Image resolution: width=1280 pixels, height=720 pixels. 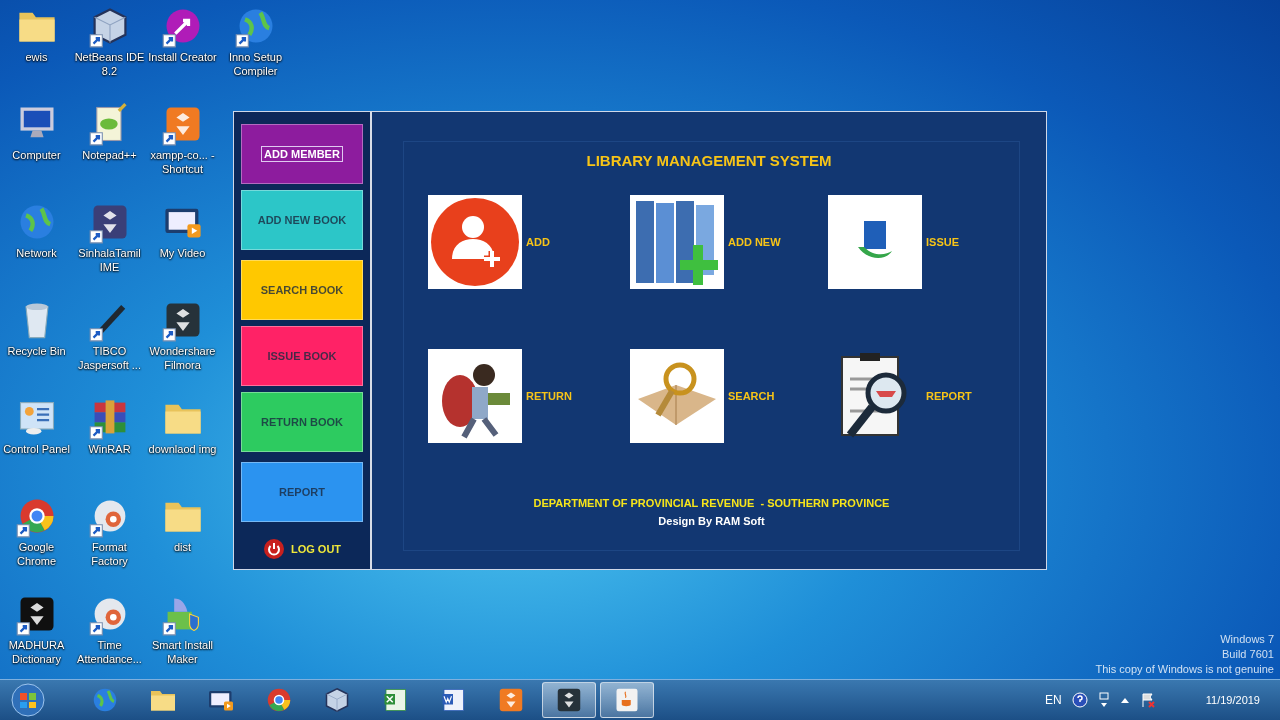 What do you see at coordinates (36, 347) in the screenshot?
I see `desktop-shortcut: Recycle Bin` at bounding box center [36, 347].